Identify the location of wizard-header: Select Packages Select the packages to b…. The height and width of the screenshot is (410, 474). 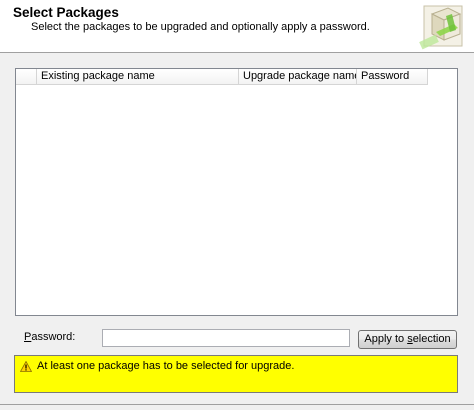
(237, 26).